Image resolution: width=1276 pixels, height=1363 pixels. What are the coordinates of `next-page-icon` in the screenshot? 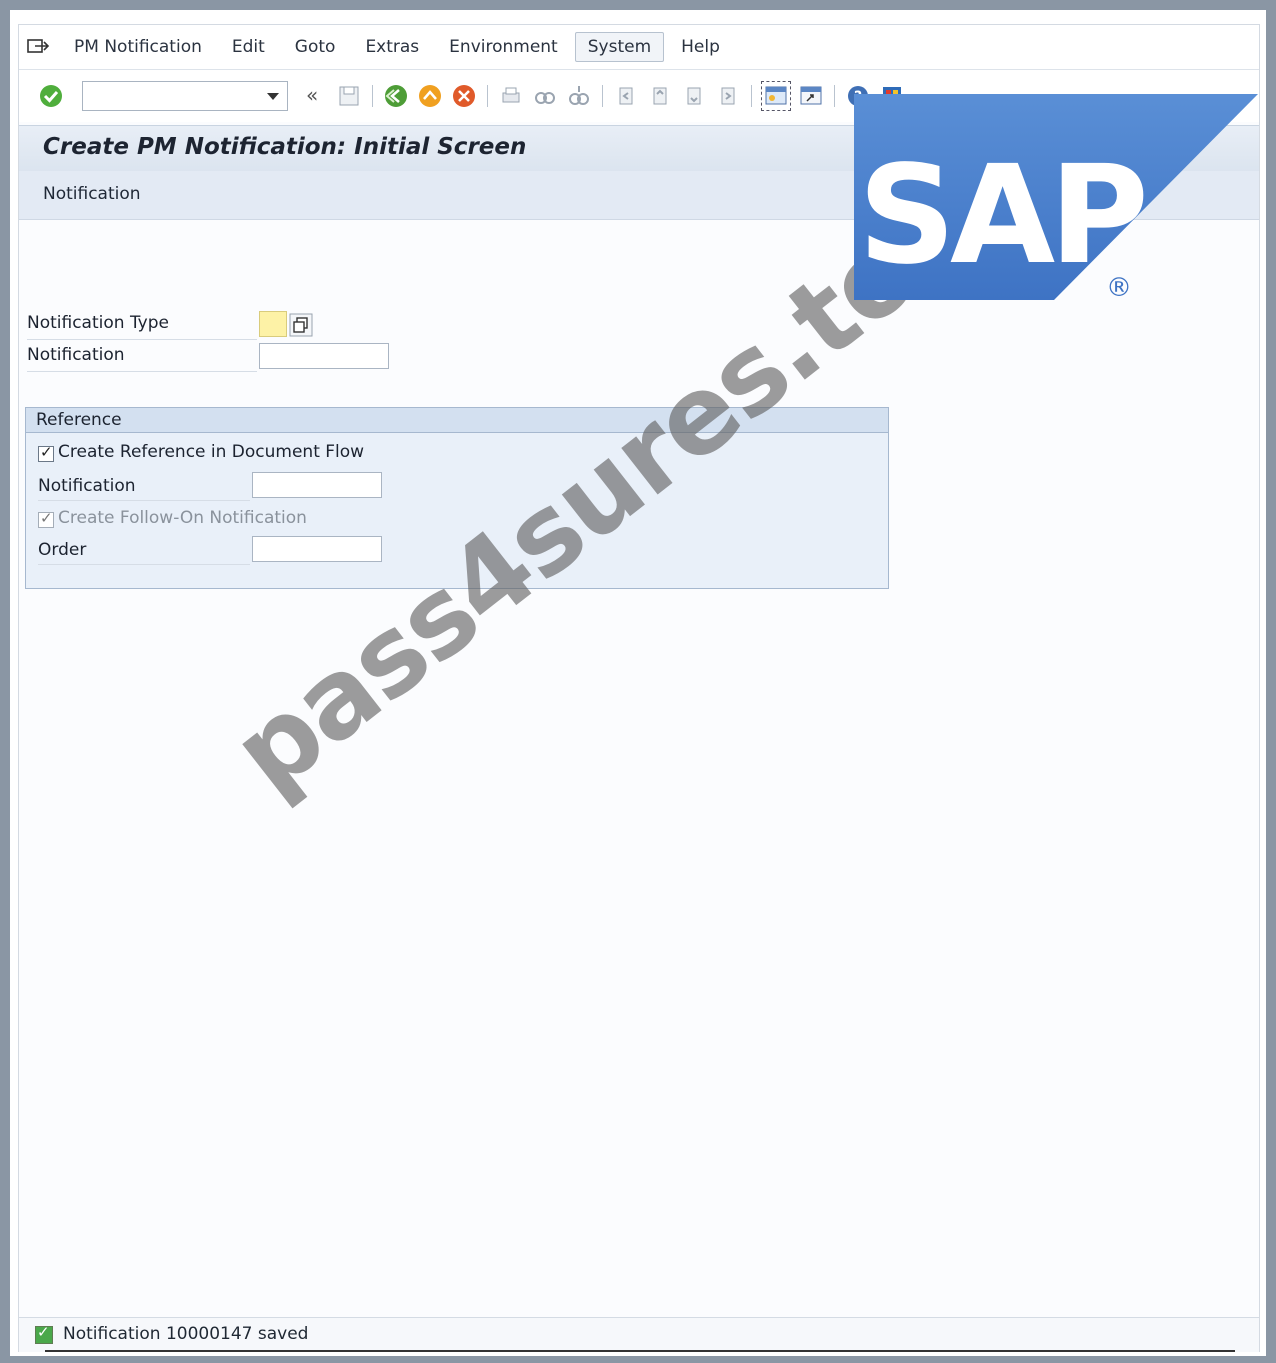 It's located at (694, 96).